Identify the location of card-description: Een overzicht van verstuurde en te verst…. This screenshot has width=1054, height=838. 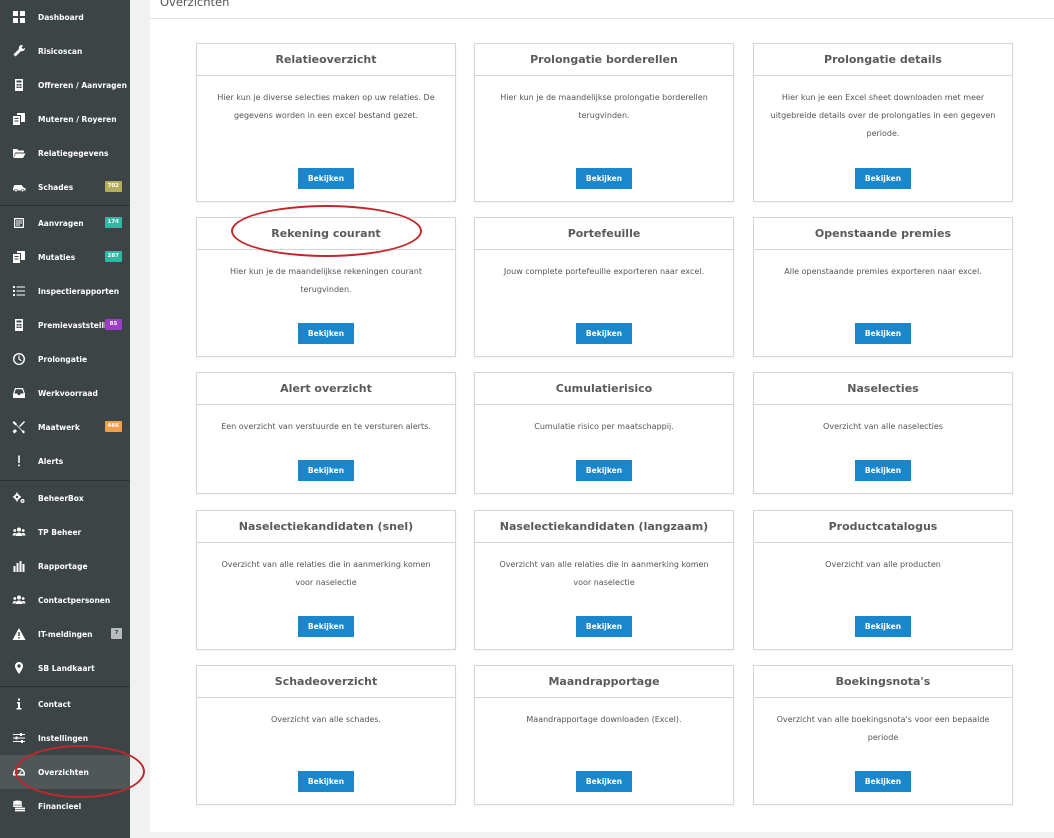
(326, 426).